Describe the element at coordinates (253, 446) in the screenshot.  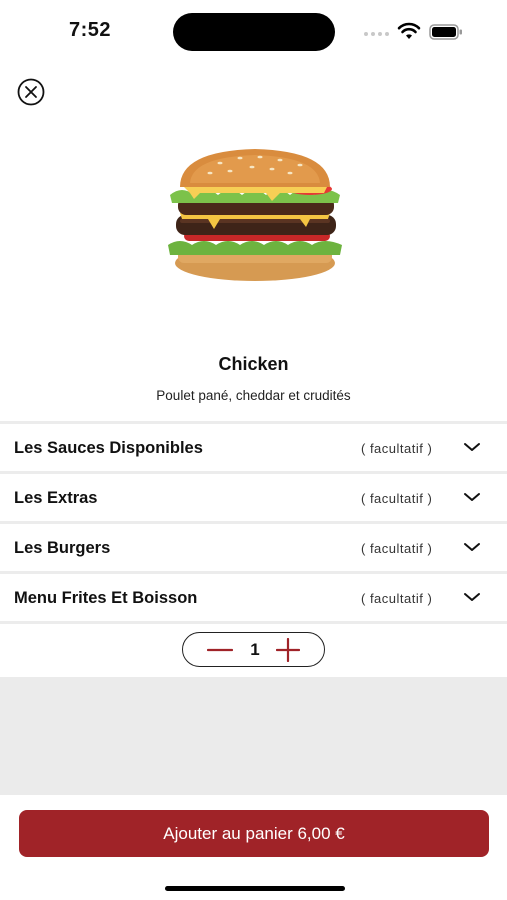
I see `option-row-sauces: Les Sauces Disponibles ( facultatif )` at that location.